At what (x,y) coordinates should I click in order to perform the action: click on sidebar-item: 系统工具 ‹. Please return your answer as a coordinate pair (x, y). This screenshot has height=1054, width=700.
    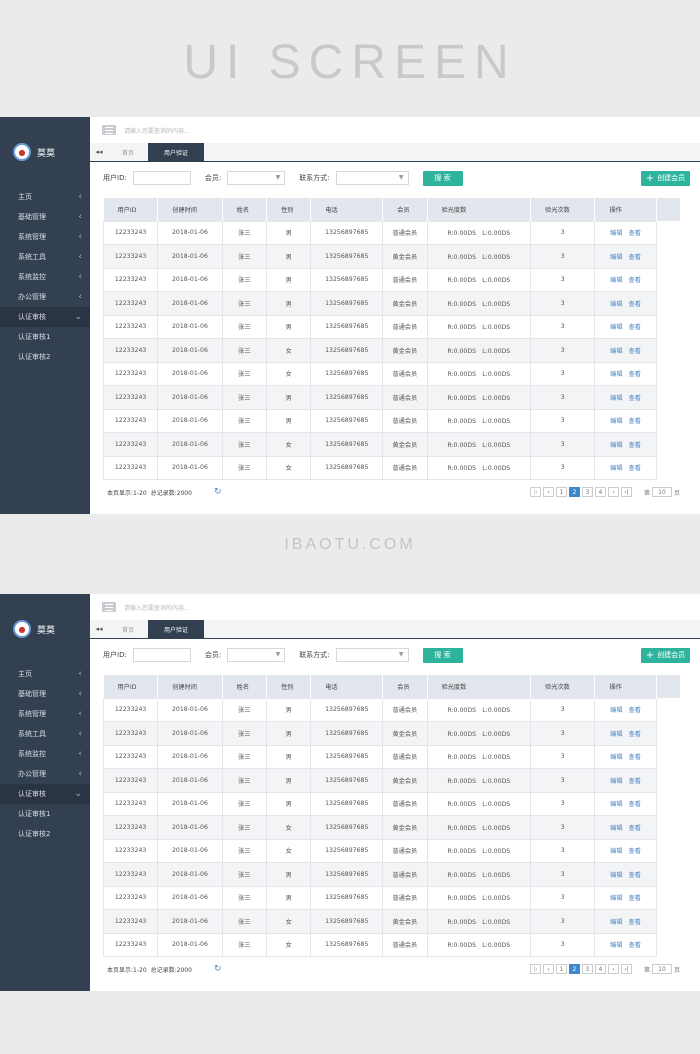
    Looking at the image, I should click on (45, 257).